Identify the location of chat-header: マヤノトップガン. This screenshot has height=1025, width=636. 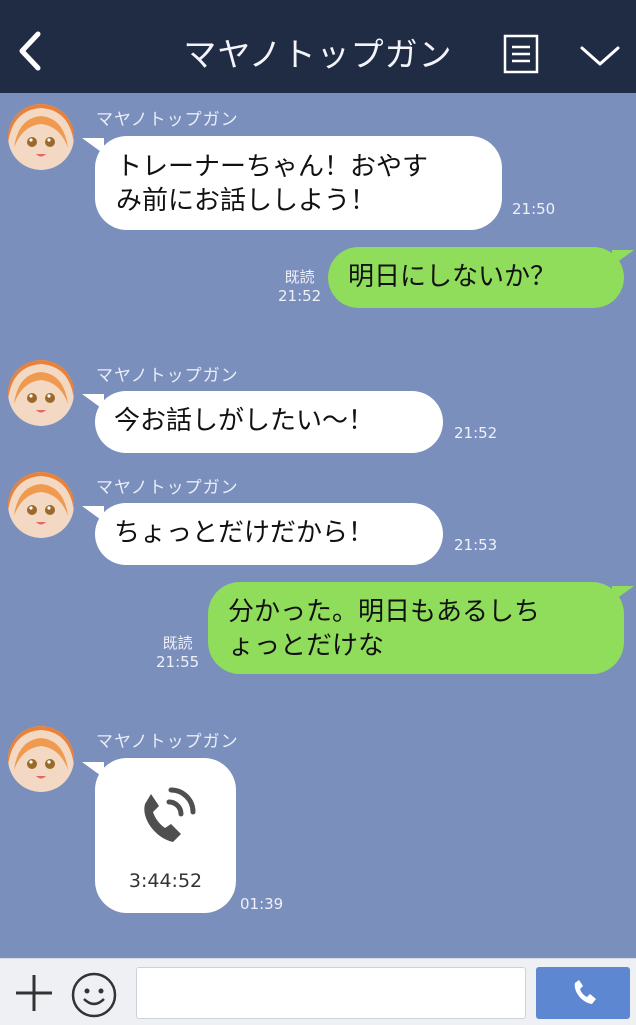
(318, 46).